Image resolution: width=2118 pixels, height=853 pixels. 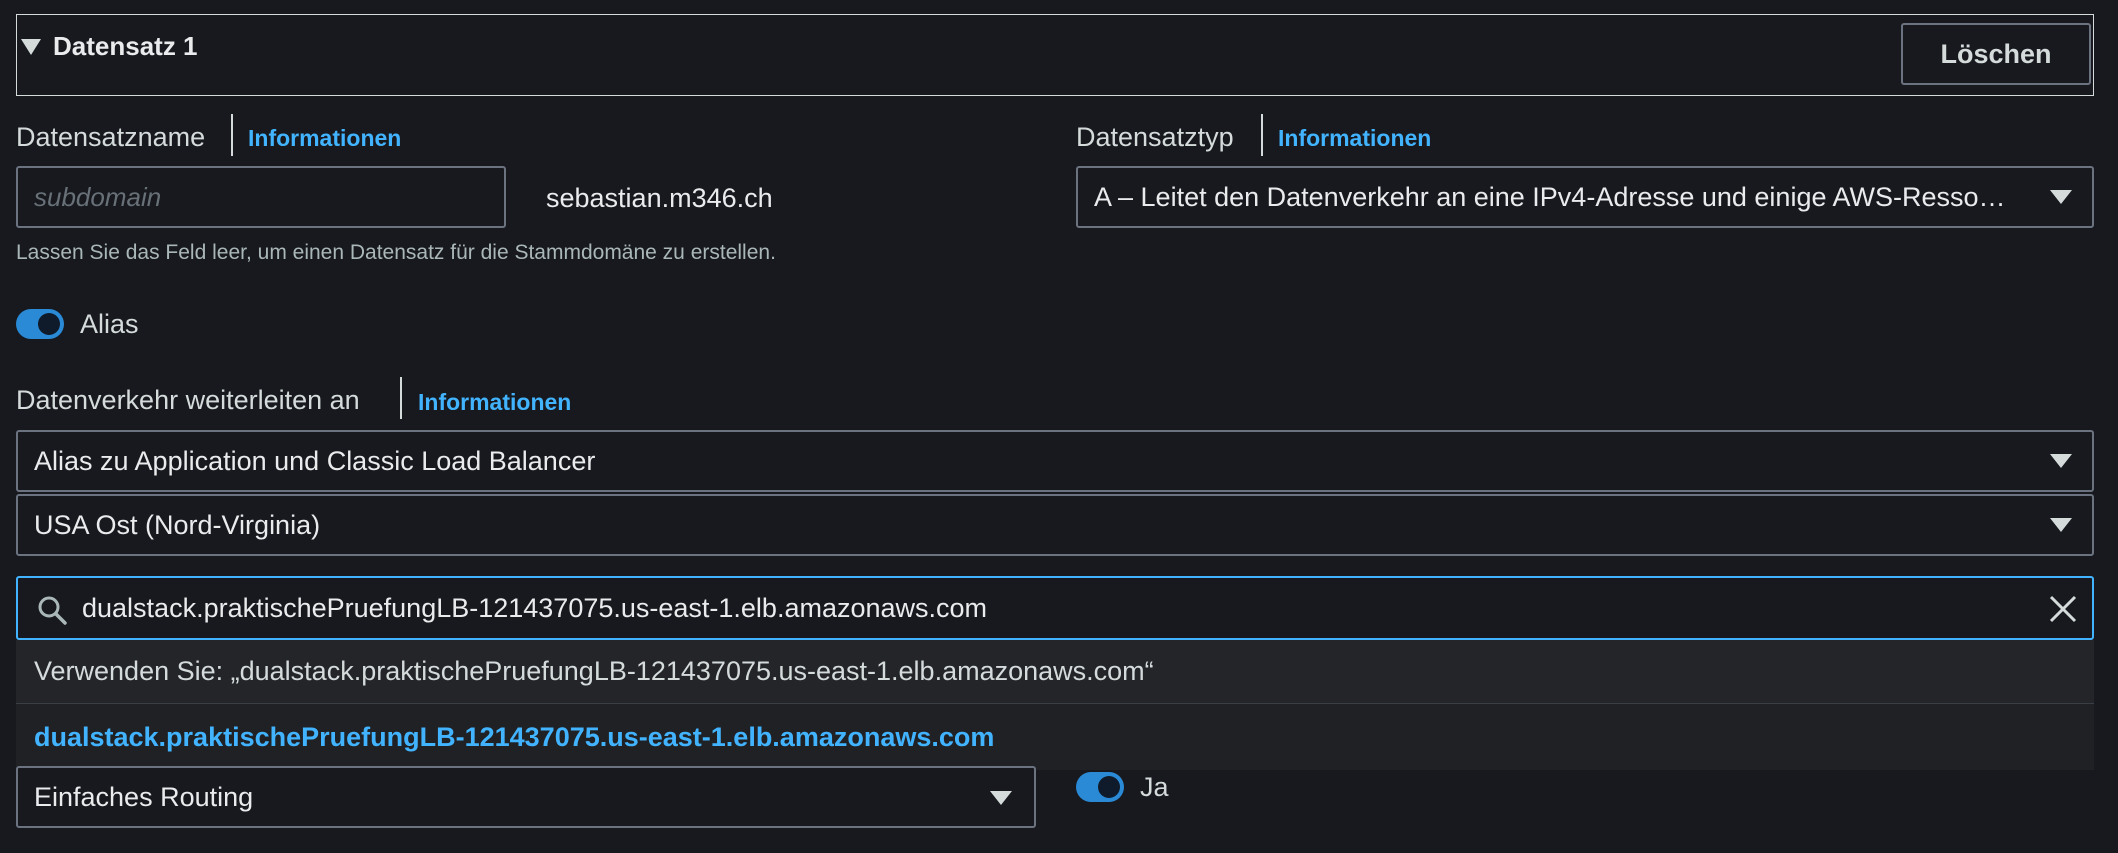 What do you see at coordinates (261, 197) in the screenshot?
I see `record-name-input: subdomain` at bounding box center [261, 197].